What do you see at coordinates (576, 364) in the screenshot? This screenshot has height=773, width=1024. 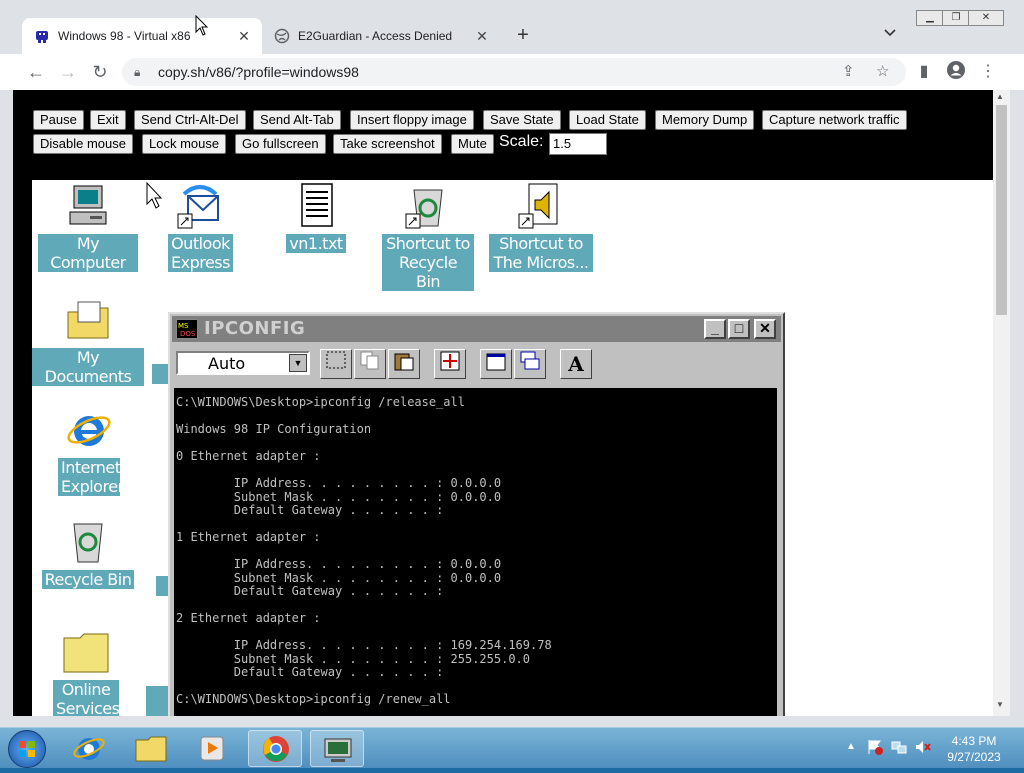 I see `font-icon: A` at bounding box center [576, 364].